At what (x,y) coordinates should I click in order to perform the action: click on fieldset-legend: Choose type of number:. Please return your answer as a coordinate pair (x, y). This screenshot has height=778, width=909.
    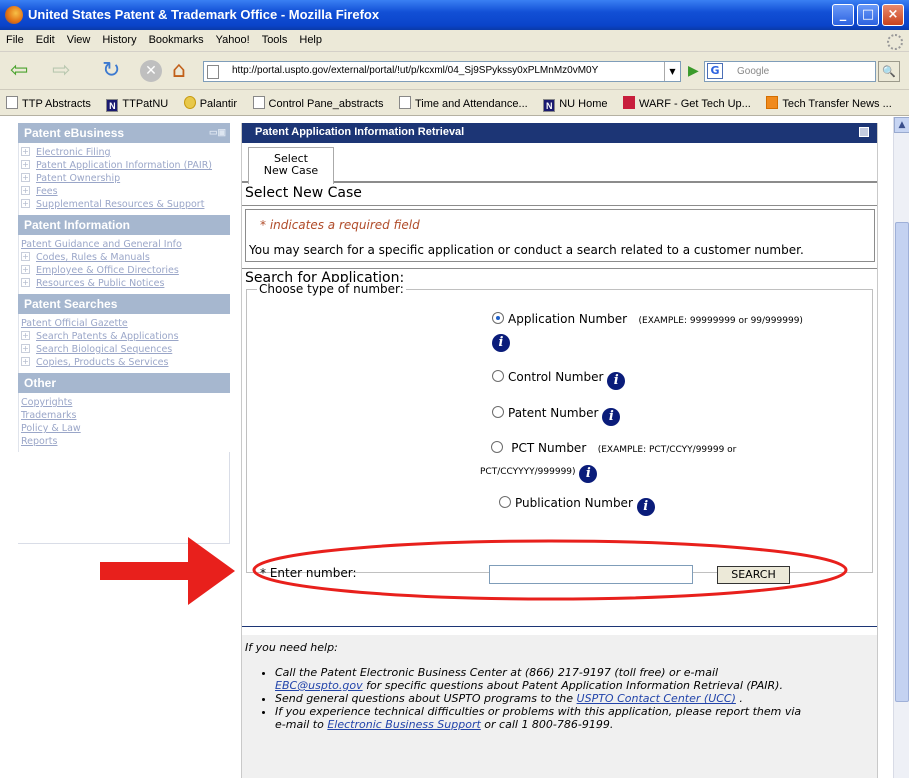
    Looking at the image, I should click on (331, 289).